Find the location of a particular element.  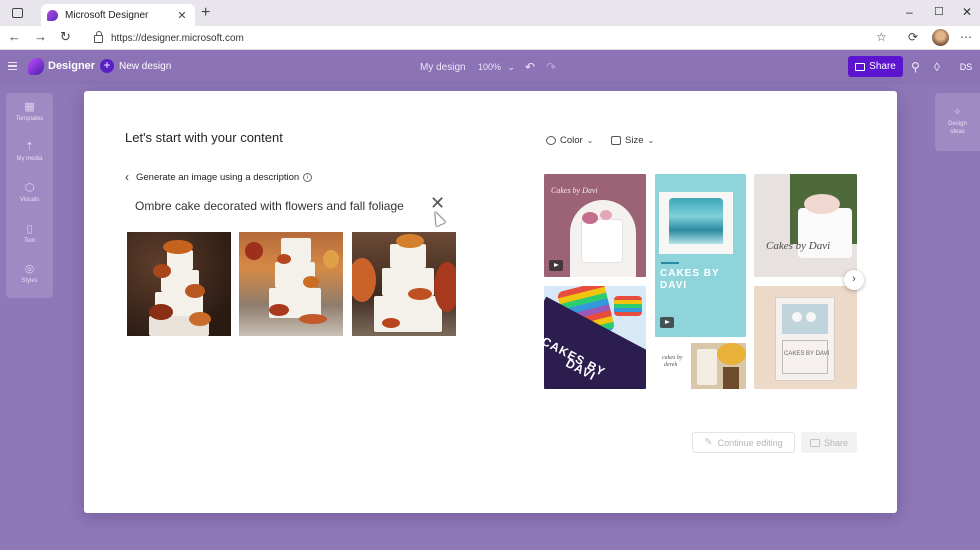

plus-icon: + is located at coordinates (107, 66).